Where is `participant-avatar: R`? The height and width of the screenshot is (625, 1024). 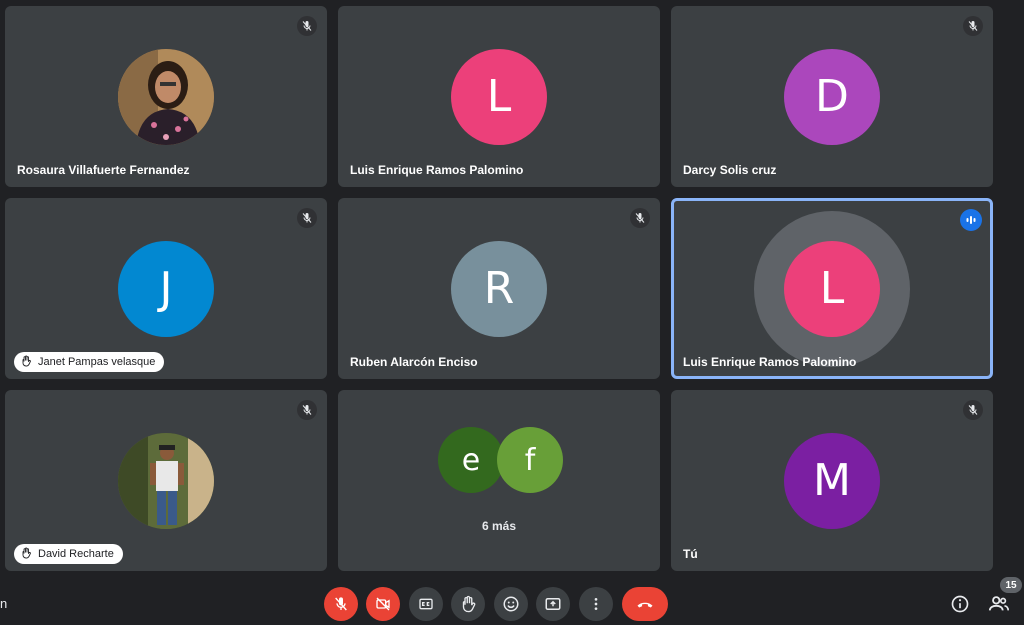
participant-avatar: R is located at coordinates (499, 288).